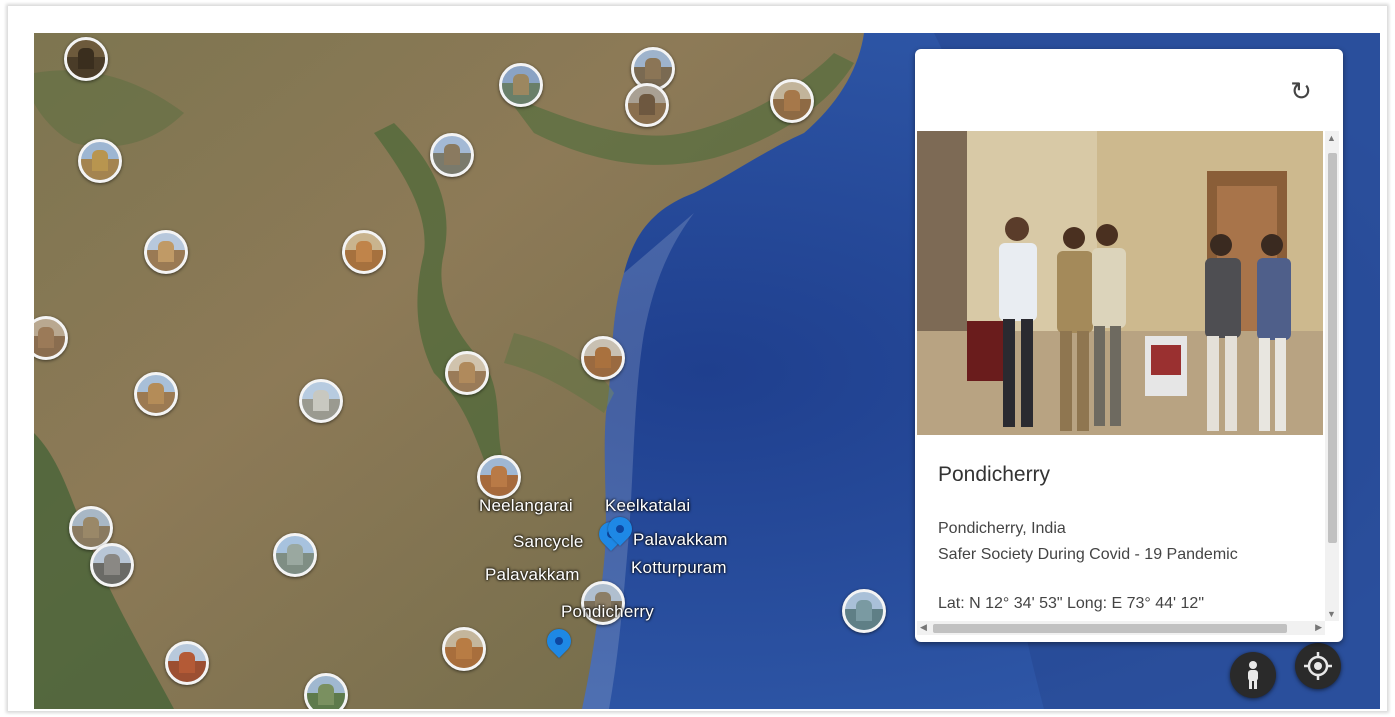 The image size is (1395, 717). I want to click on place-description: Safer Society During Covid - 19 Pandemic, so click(1088, 554).